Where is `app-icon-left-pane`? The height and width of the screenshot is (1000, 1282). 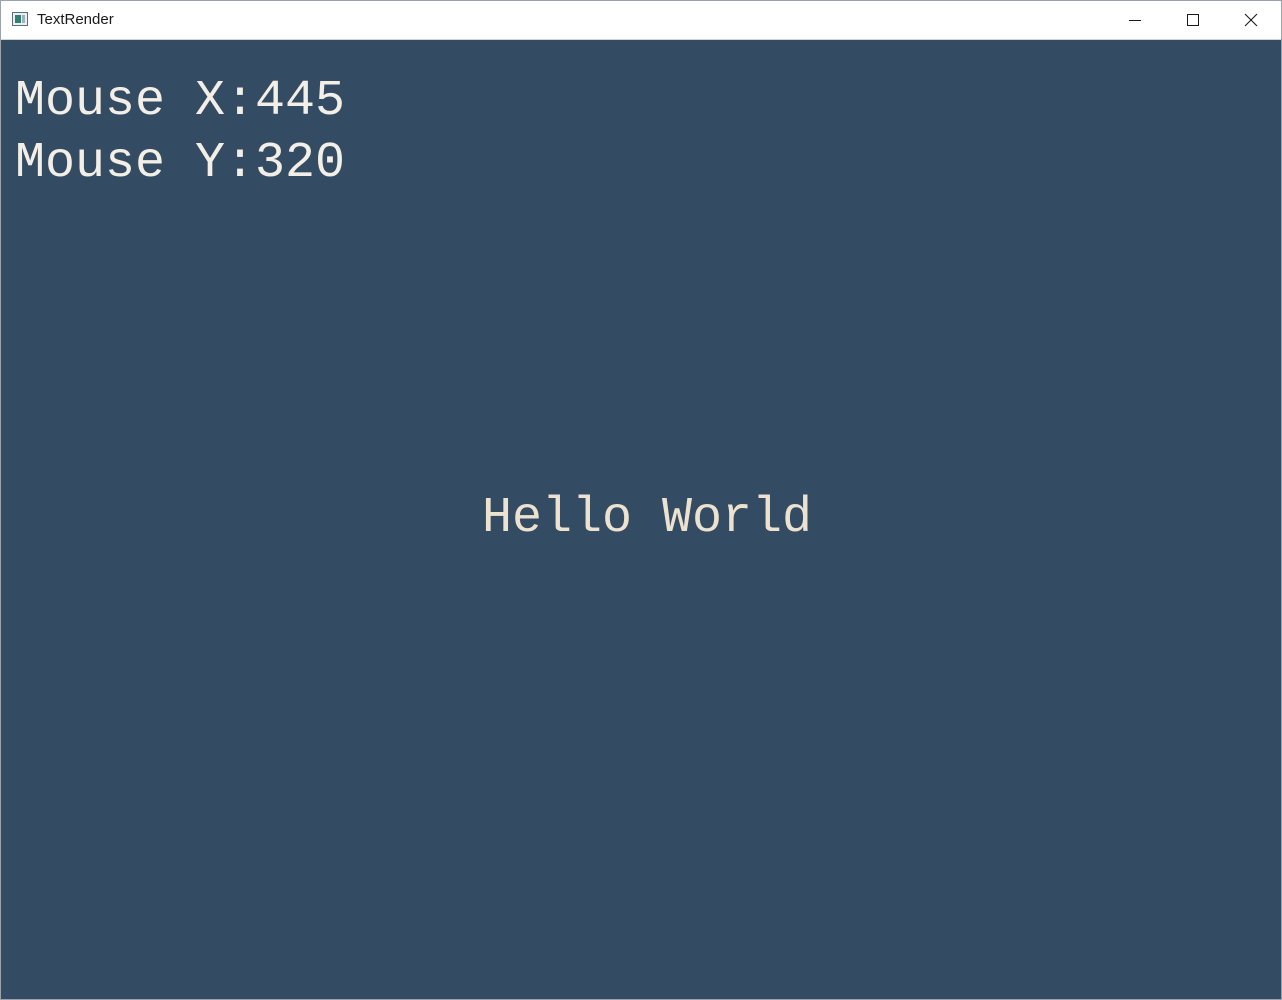 app-icon-left-pane is located at coordinates (18, 19).